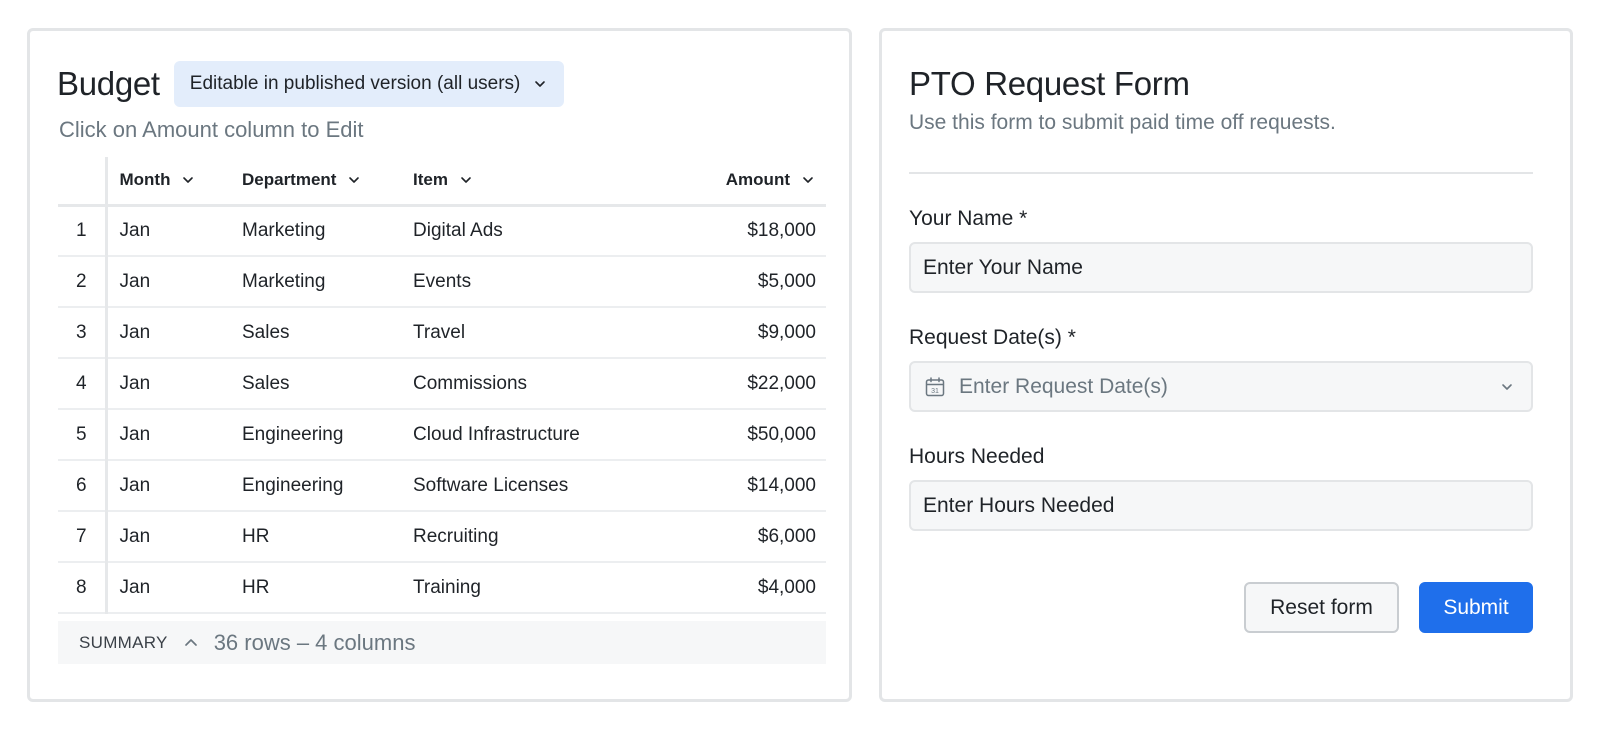 The height and width of the screenshot is (730, 1600). I want to click on name-input: Enter Your Name, so click(1221, 267).